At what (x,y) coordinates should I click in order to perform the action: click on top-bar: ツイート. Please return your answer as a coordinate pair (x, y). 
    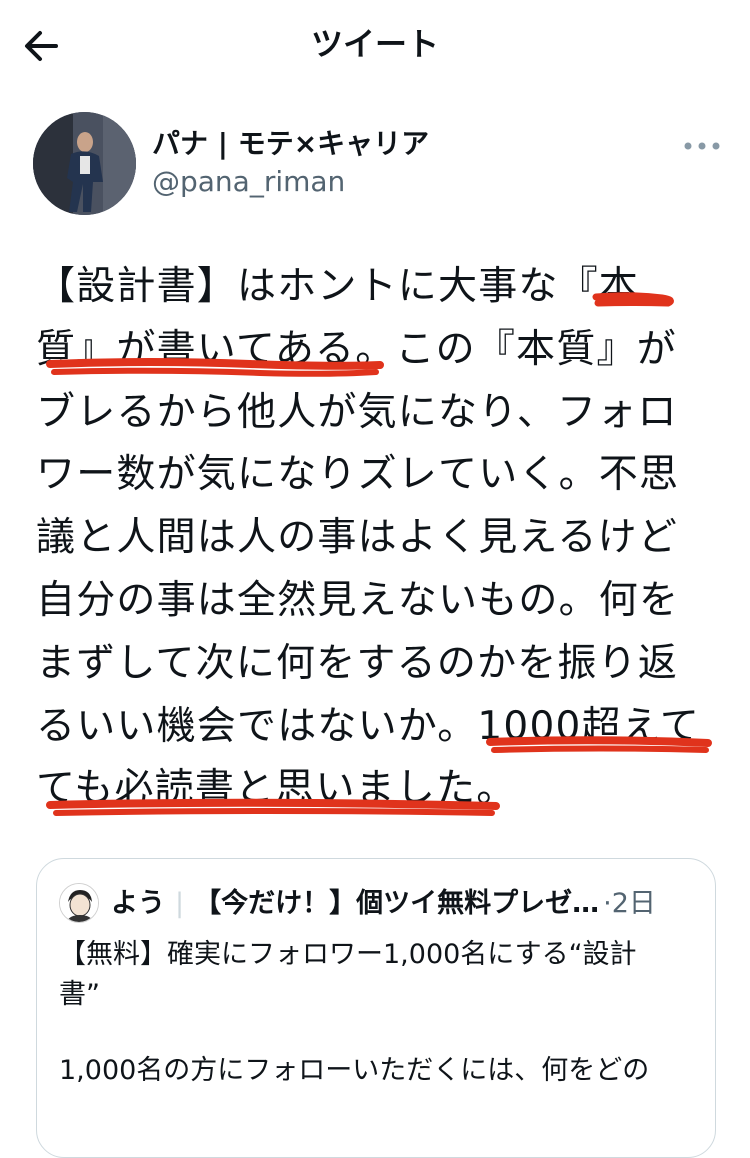
    Looking at the image, I should click on (375, 44).